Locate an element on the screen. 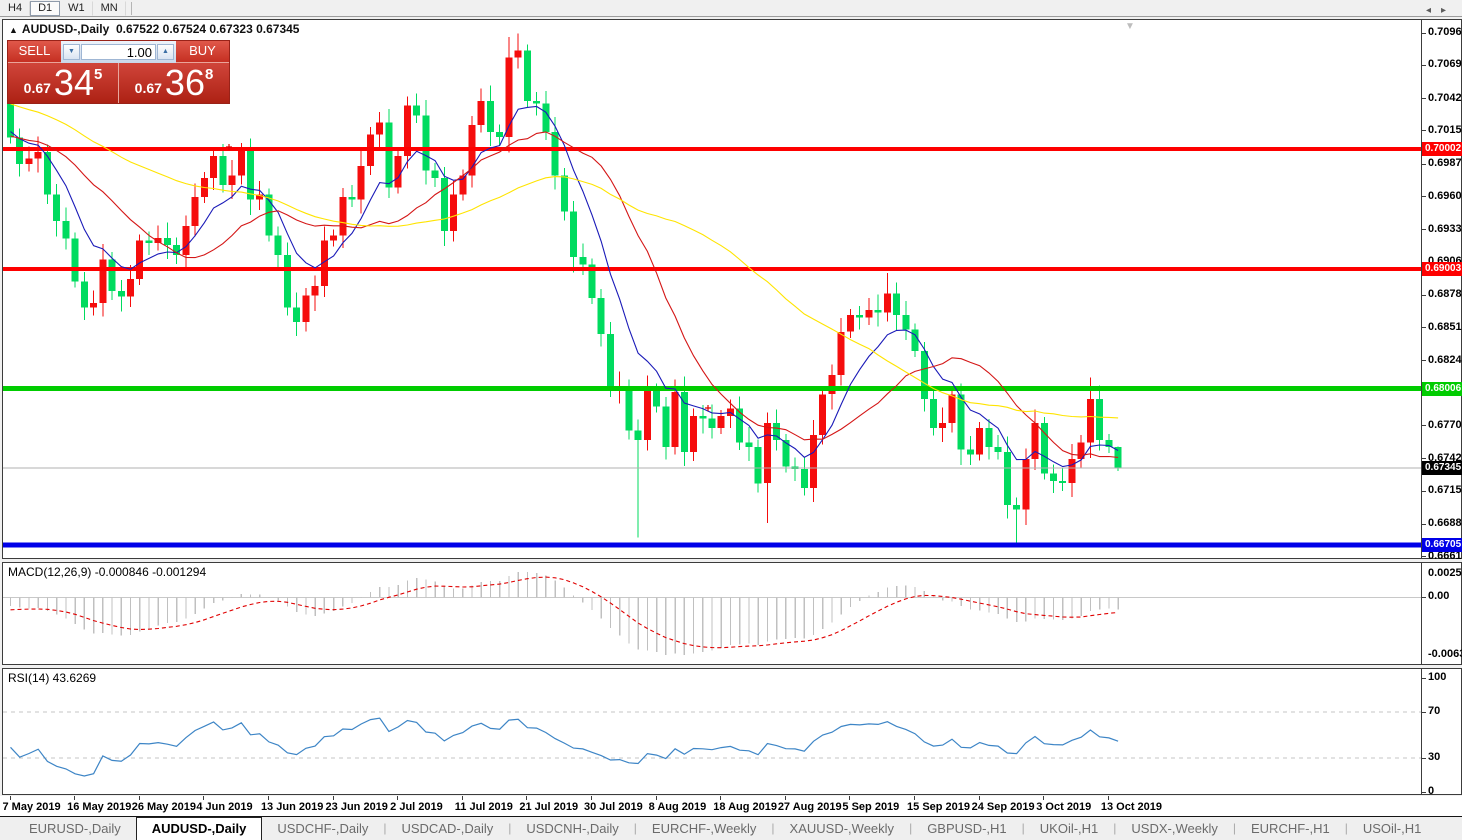 Image resolution: width=1462 pixels, height=840 pixels. price-tick-label: 0.70965 is located at coordinates (1445, 32).